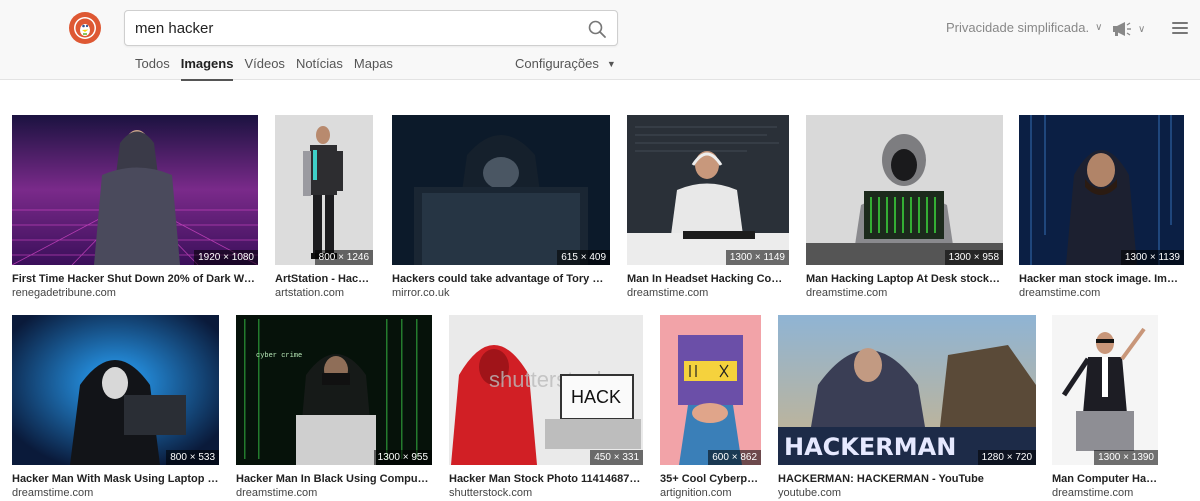  Describe the element at coordinates (421, 293) in the screenshot. I see `result-source: mirror.co.uk` at that location.